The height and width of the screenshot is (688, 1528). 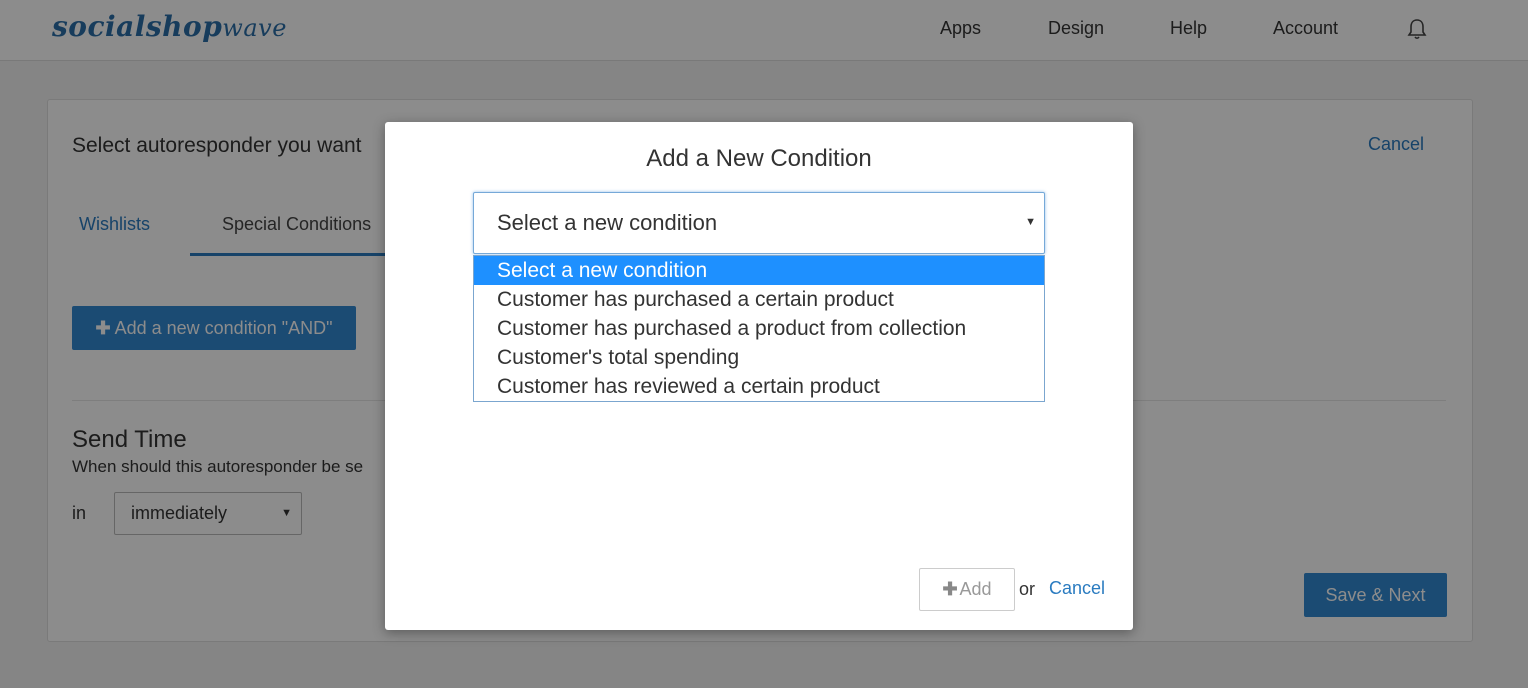 What do you see at coordinates (759, 299) in the screenshot?
I see `condition-option: Customer has purchased a certain product` at bounding box center [759, 299].